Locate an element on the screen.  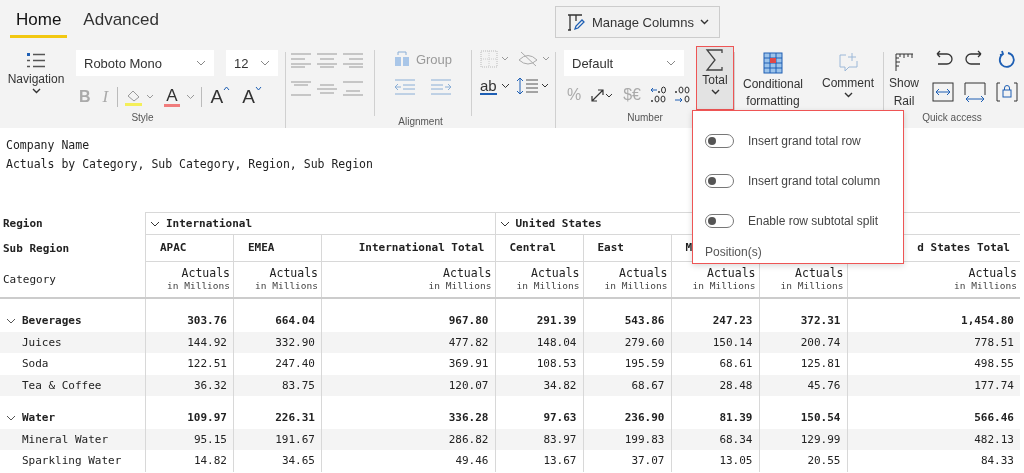
region-name: International is located at coordinates (209, 223).